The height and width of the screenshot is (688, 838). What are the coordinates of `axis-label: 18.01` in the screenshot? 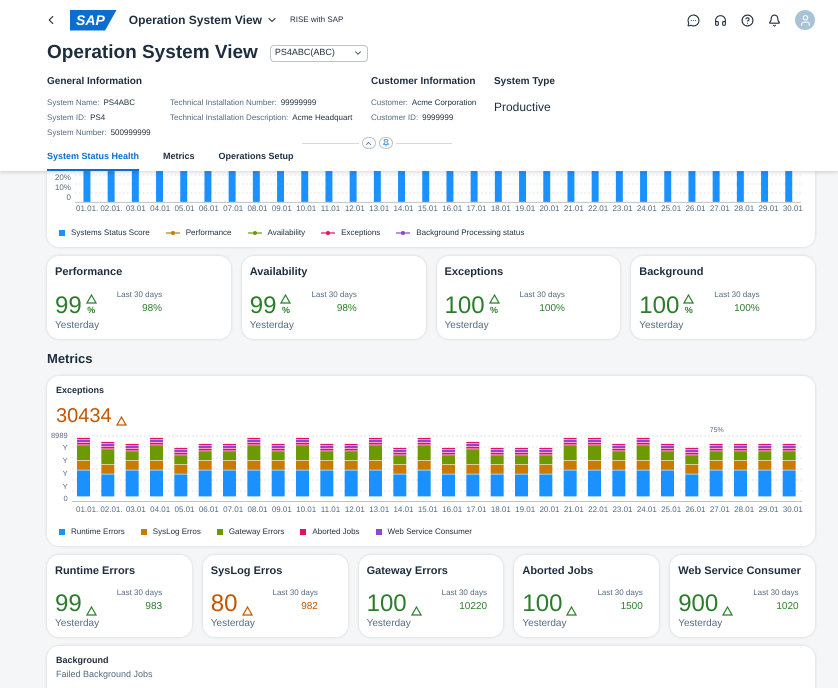 It's located at (501, 510).